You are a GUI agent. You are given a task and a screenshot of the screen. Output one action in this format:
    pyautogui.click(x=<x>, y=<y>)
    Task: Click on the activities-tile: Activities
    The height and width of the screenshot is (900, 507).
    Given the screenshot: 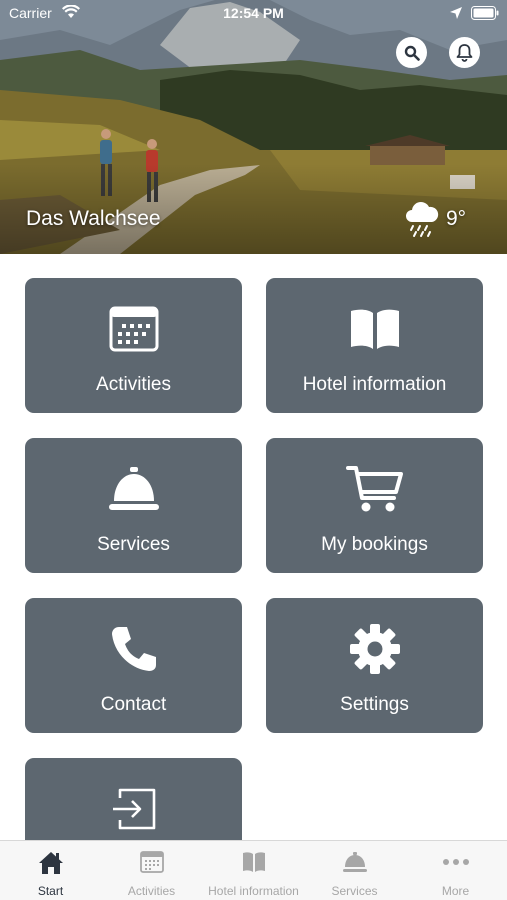 What is the action you would take?
    pyautogui.click(x=133, y=345)
    